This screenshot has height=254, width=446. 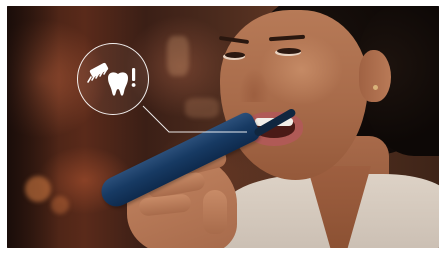 What do you see at coordinates (98, 72) in the screenshot?
I see `brush-head-icon` at bounding box center [98, 72].